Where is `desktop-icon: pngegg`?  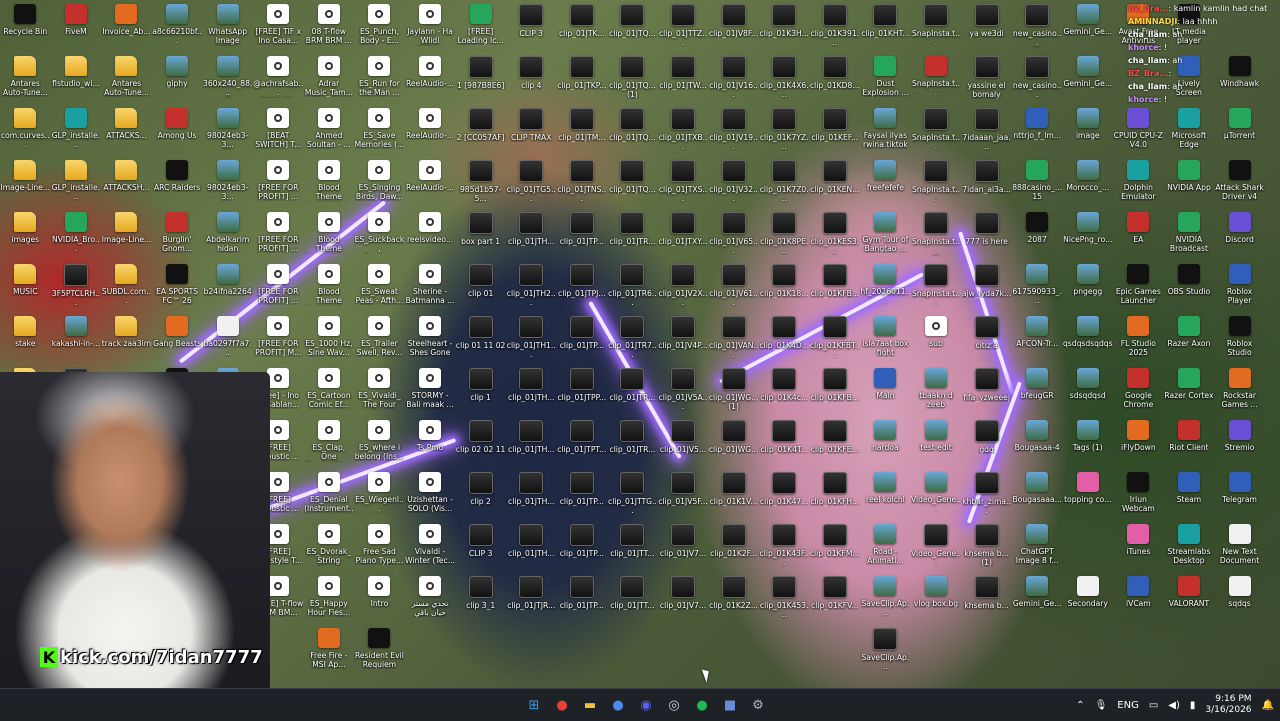
desktop-icon: pngegg is located at coordinates (1087, 286).